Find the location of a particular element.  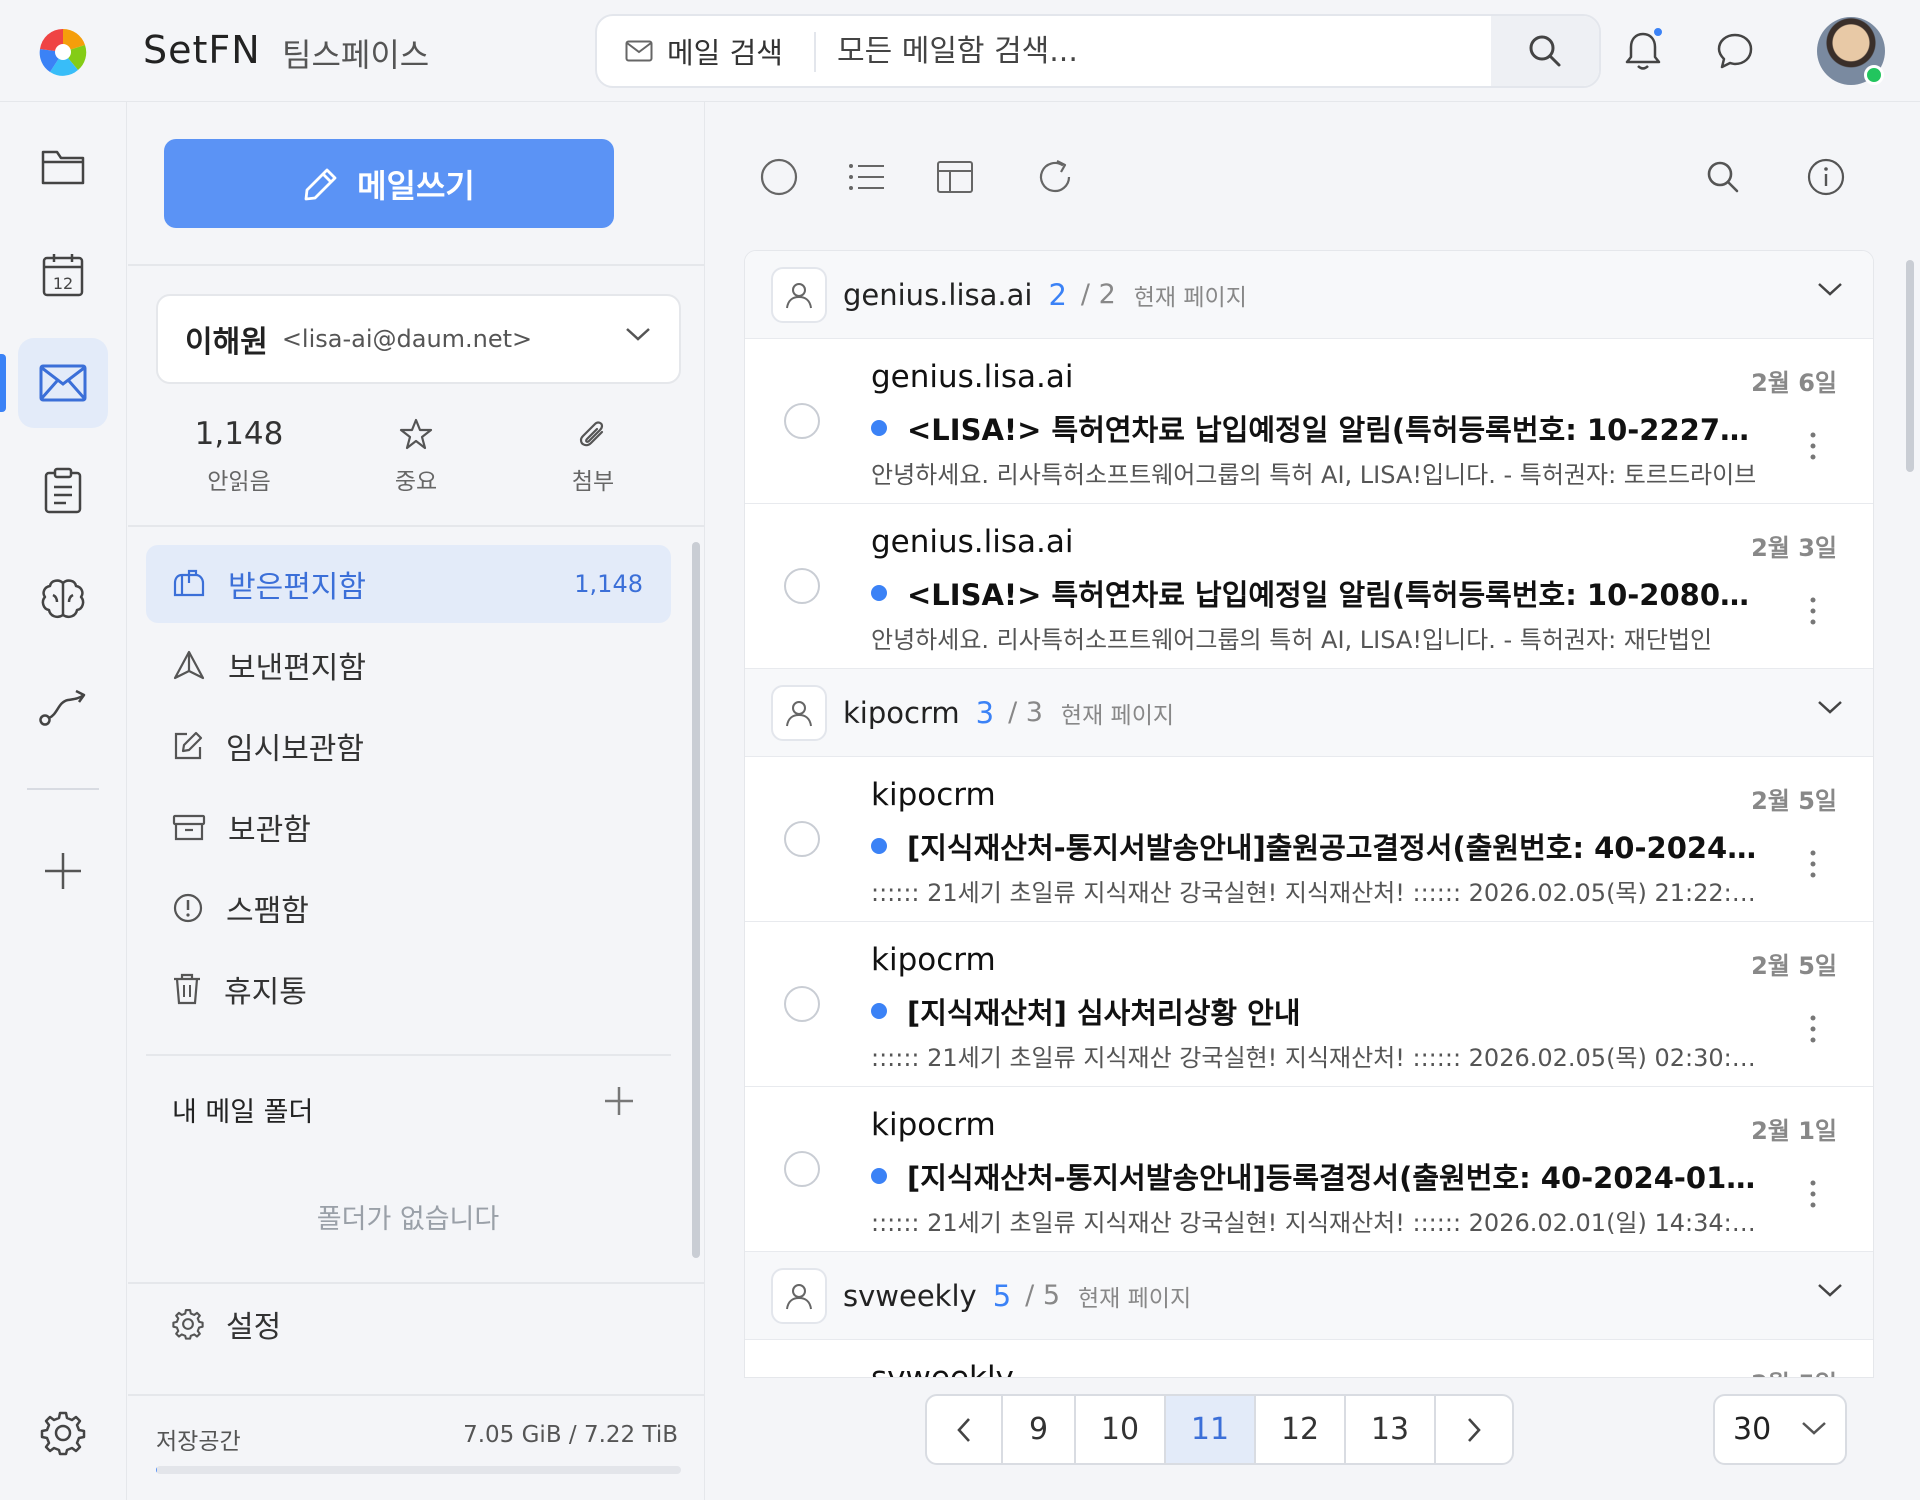

info-button is located at coordinates (1826, 177).